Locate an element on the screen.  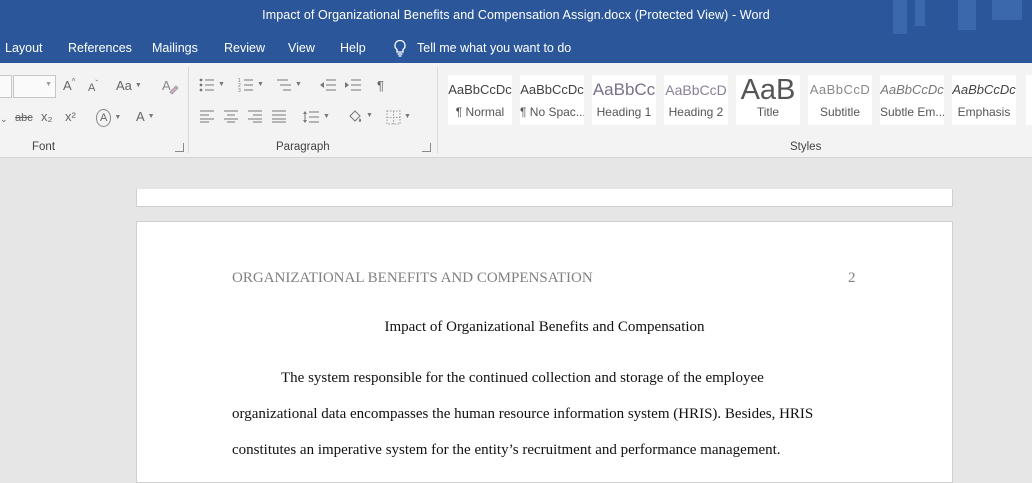
style-next-partial is located at coordinates (1029, 100).